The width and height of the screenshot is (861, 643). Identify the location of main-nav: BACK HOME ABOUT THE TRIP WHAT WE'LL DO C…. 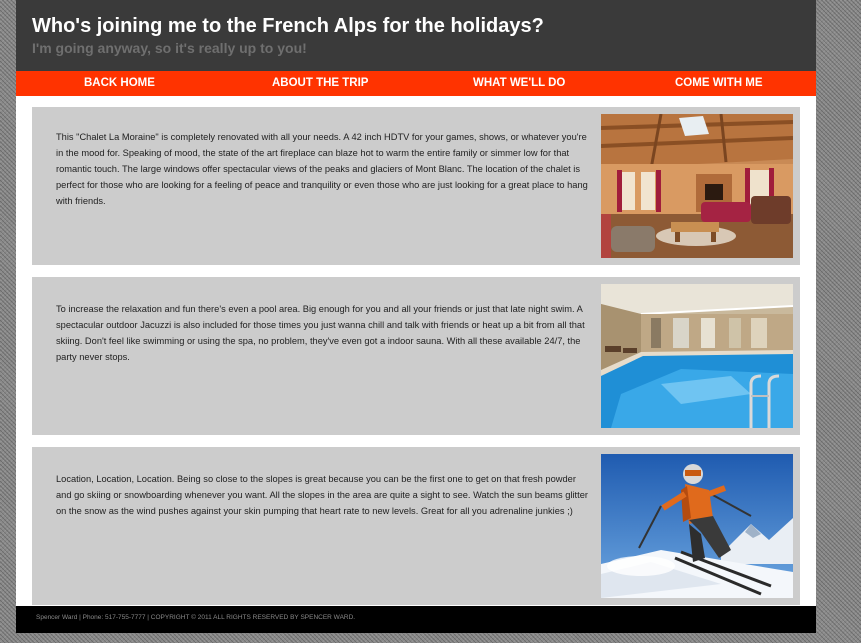
(416, 83).